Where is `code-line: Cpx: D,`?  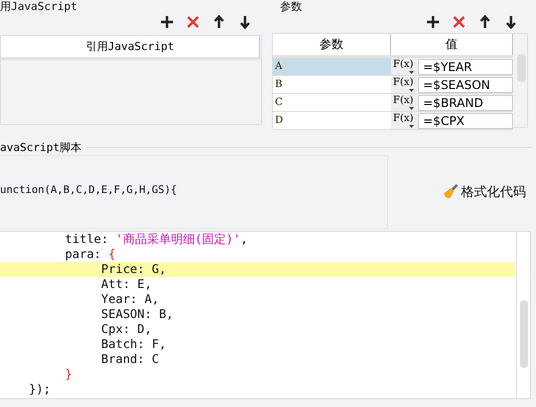 code-line: Cpx: D, is located at coordinates (126, 329).